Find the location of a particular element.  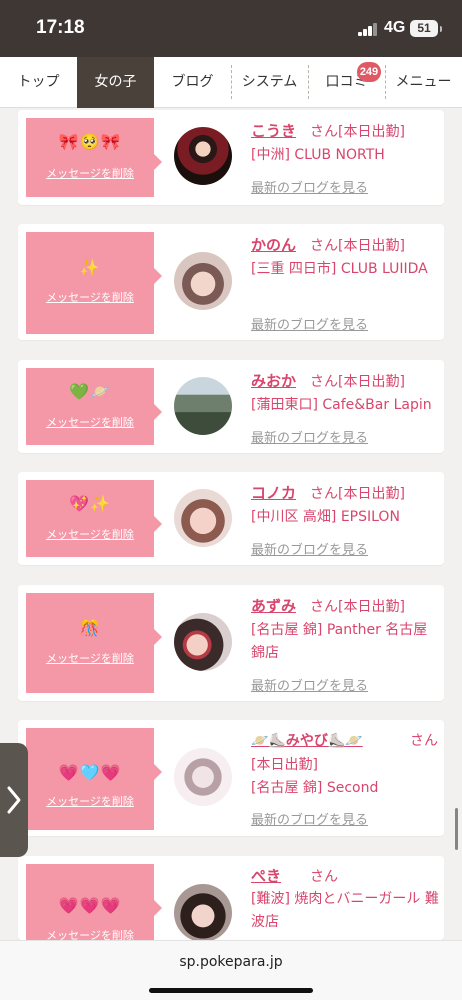

girl-name-link: かのん is located at coordinates (273, 244).